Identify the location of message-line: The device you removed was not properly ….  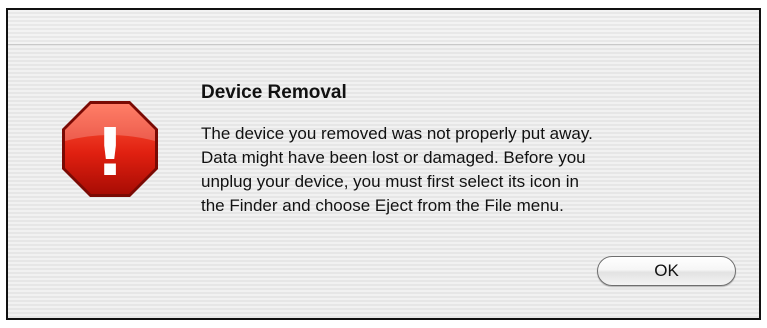
(397, 133).